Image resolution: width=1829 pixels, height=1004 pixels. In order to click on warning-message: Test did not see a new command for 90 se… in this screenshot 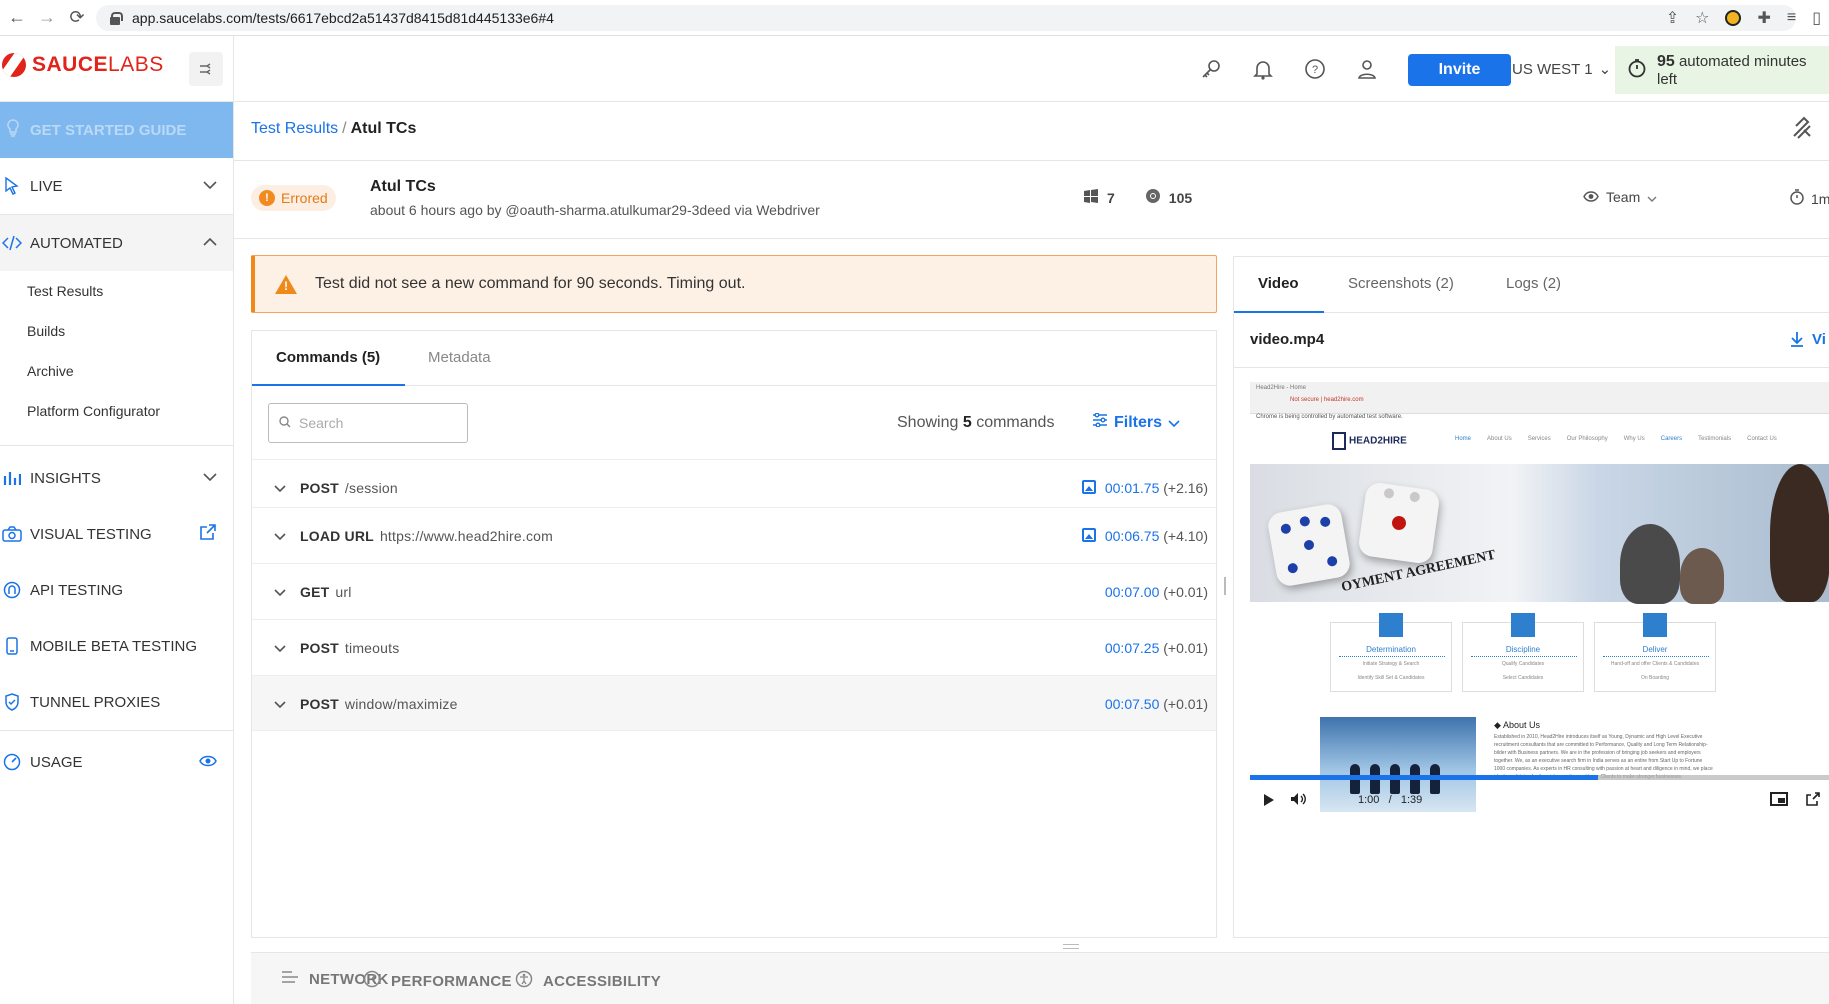, I will do `click(530, 283)`.